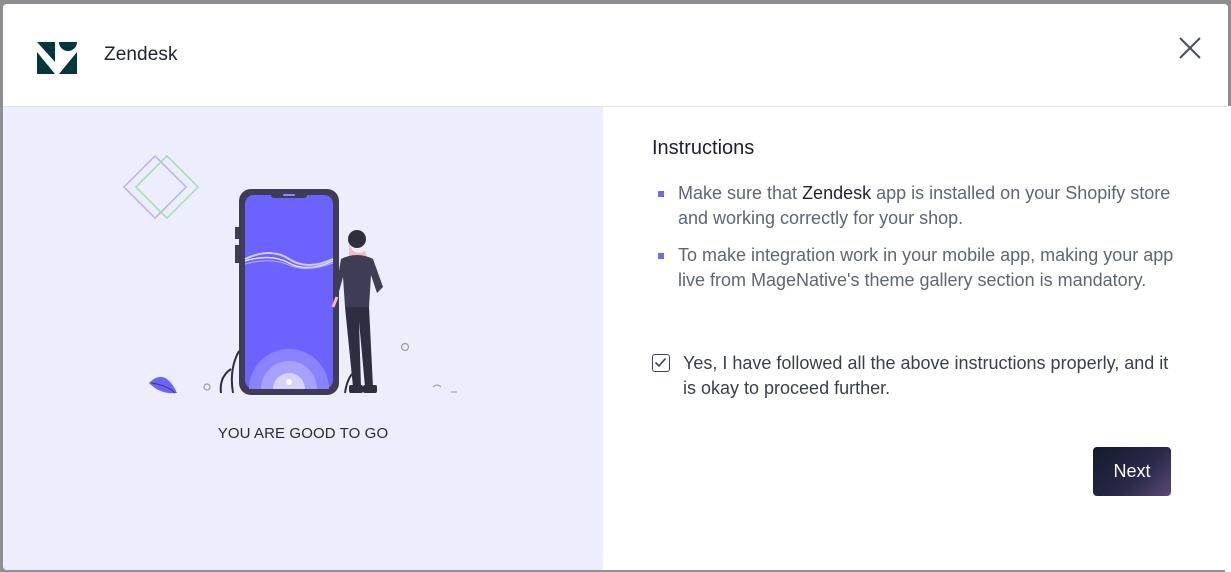 The height and width of the screenshot is (572, 1231). I want to click on phone-and-person-illustration, so click(289, 274).